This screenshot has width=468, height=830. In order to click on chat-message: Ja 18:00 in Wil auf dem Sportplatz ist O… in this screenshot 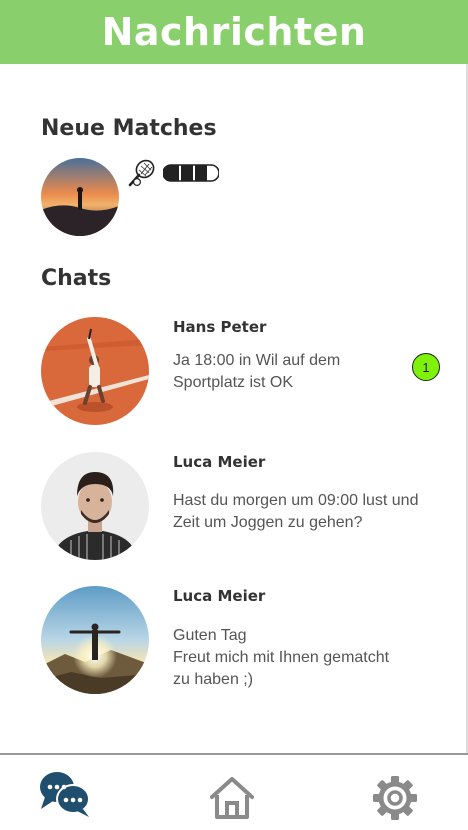, I will do `click(308, 372)`.